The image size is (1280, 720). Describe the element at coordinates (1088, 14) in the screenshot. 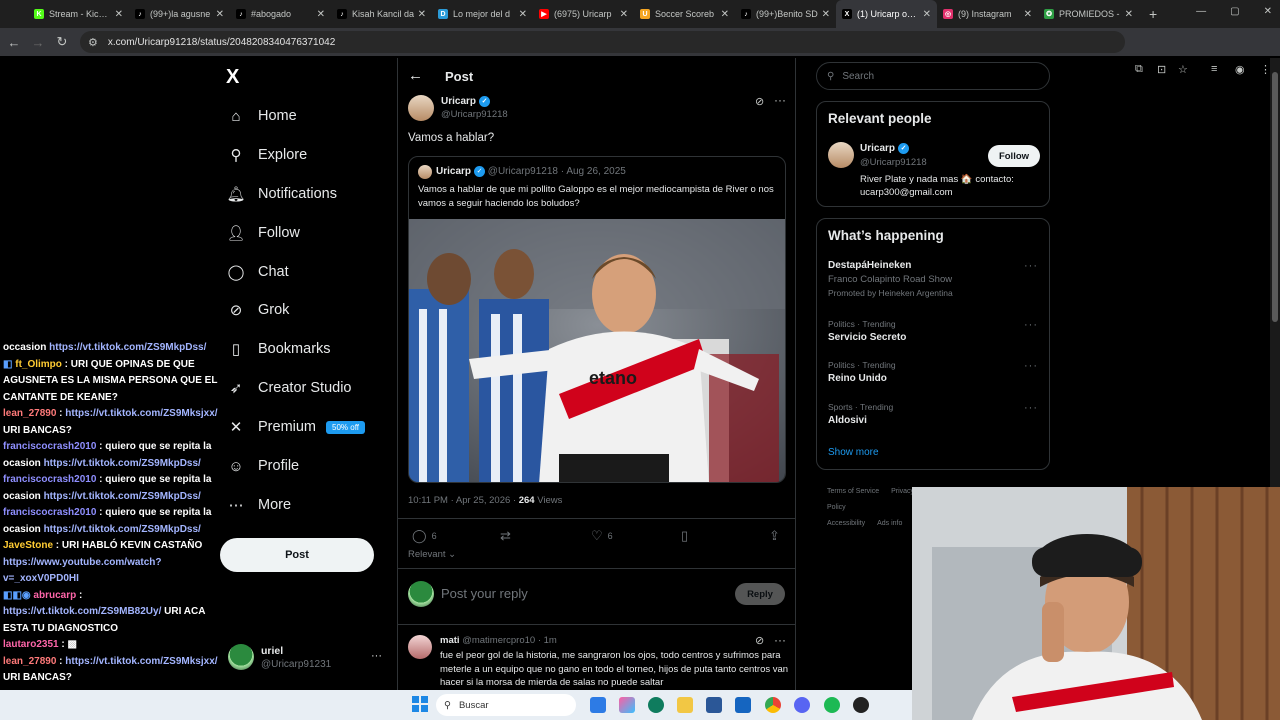

I see `browser-tab: ✪ PROMIEDOS - ✕` at that location.